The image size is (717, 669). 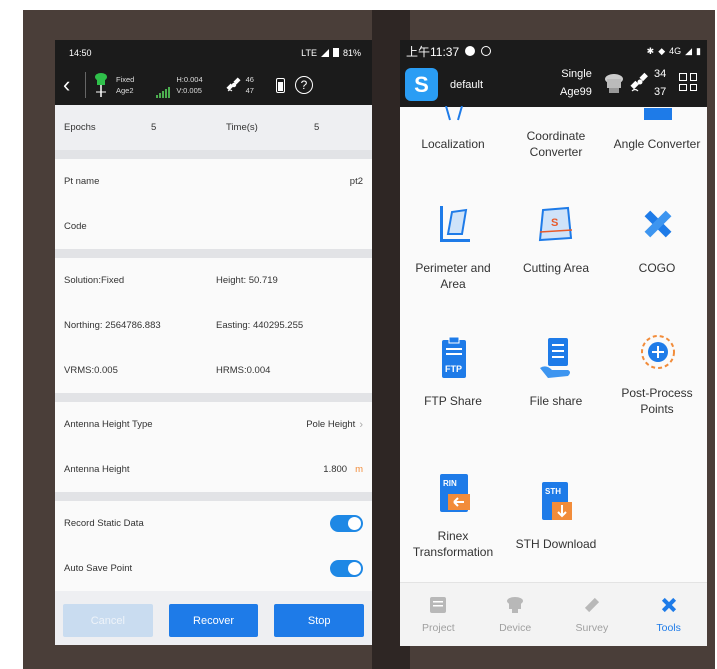 I want to click on ftp-share-icon: FTP, so click(x=454, y=358).